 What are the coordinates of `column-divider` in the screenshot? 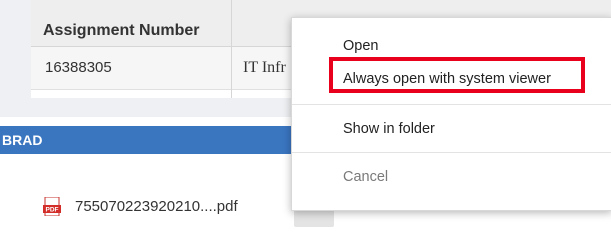 It's located at (231, 49).